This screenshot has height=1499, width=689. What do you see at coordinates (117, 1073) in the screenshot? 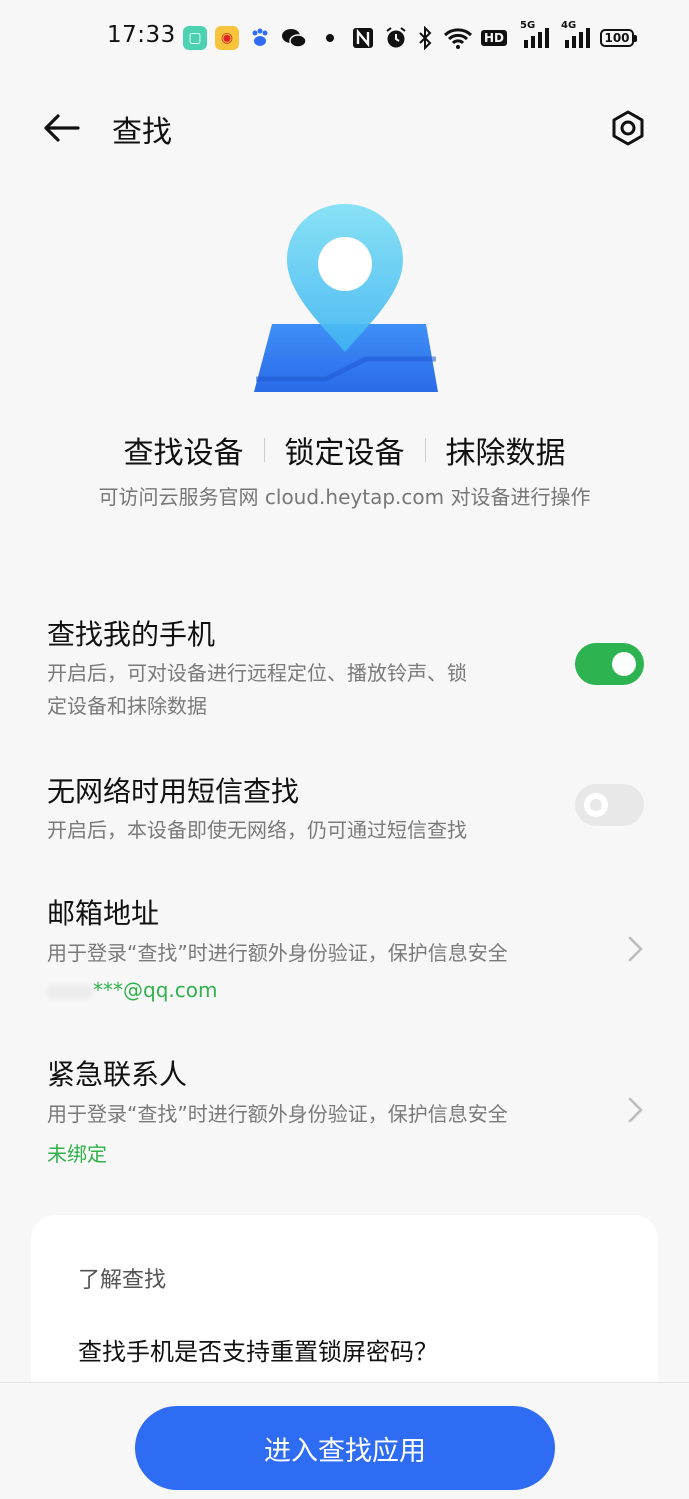
I see `emergency-contact-title: 紧急联系人` at bounding box center [117, 1073].